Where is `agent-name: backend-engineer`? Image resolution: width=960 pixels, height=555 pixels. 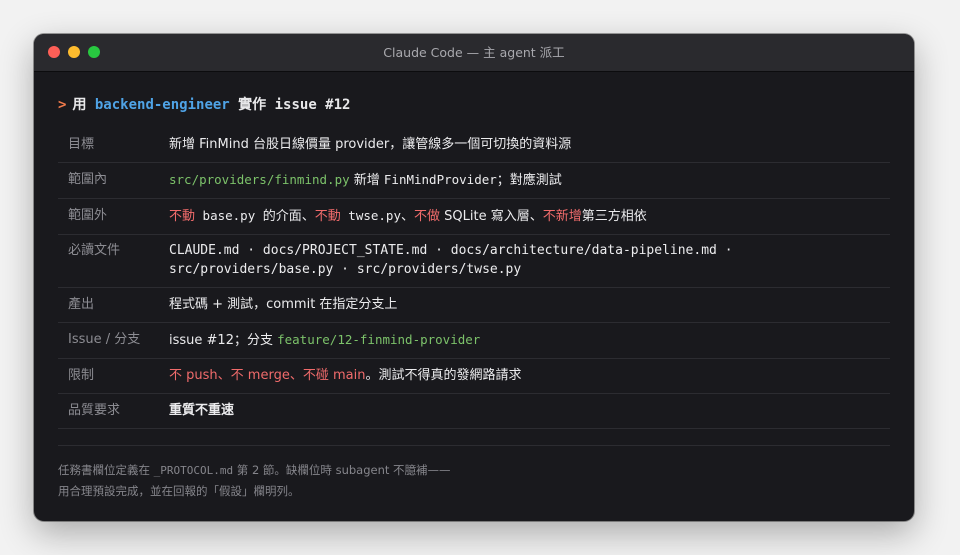 agent-name: backend-engineer is located at coordinates (162, 105).